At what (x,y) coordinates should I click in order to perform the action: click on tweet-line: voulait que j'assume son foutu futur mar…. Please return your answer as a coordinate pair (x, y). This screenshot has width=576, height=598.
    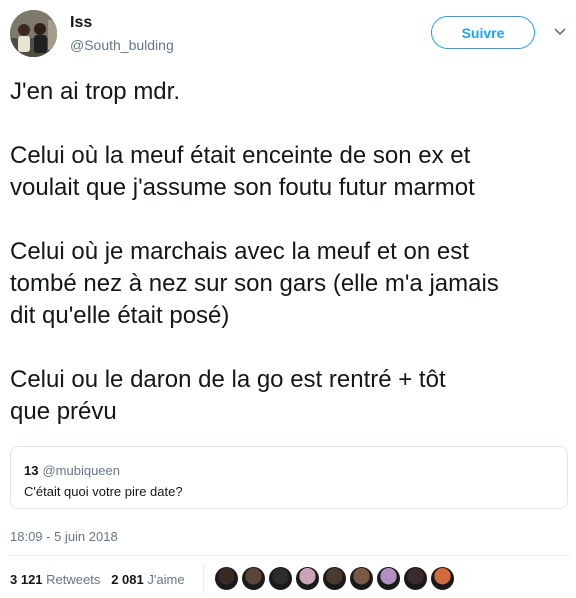
    Looking at the image, I should click on (242, 187).